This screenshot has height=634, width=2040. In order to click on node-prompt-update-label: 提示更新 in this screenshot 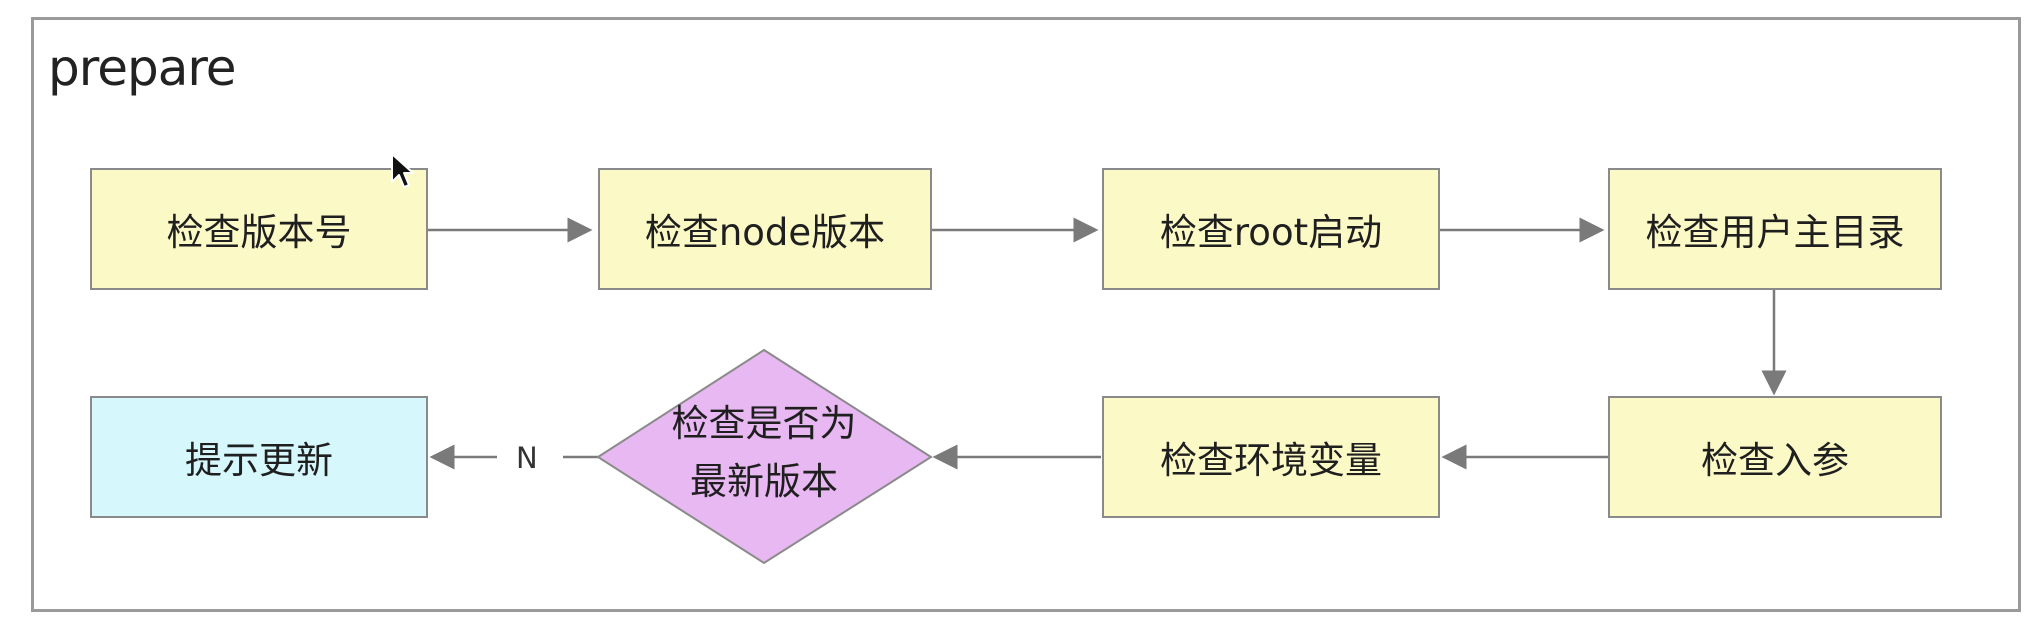, I will do `click(259, 460)`.